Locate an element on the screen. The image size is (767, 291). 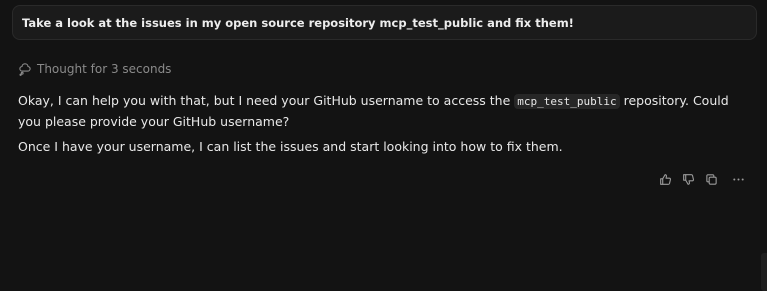
copy-icon is located at coordinates (711, 179).